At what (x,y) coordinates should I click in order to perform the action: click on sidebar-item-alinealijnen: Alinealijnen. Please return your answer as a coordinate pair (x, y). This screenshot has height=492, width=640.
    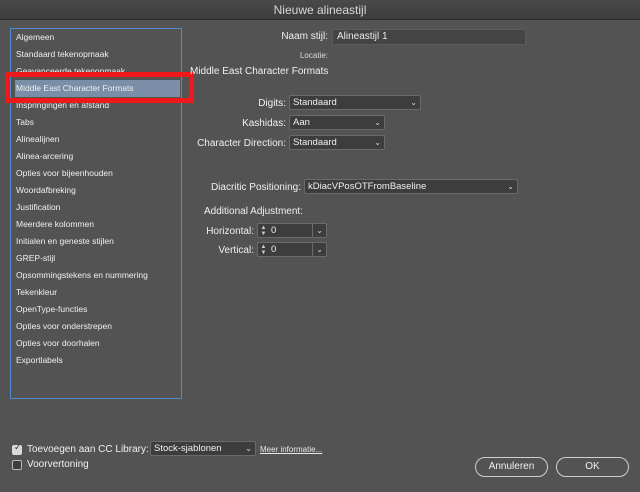
    Looking at the image, I should click on (97, 139).